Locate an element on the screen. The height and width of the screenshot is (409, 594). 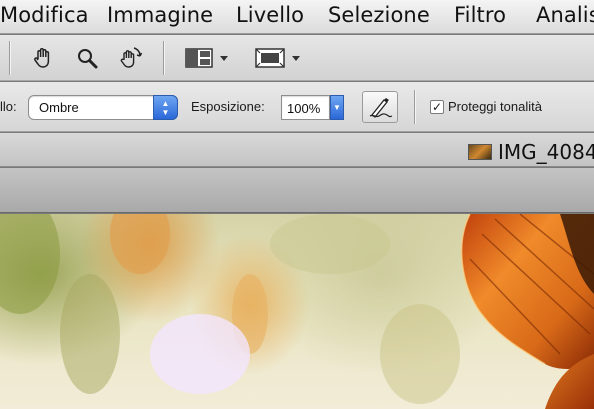
arrange-documents-icon is located at coordinates (206, 58).